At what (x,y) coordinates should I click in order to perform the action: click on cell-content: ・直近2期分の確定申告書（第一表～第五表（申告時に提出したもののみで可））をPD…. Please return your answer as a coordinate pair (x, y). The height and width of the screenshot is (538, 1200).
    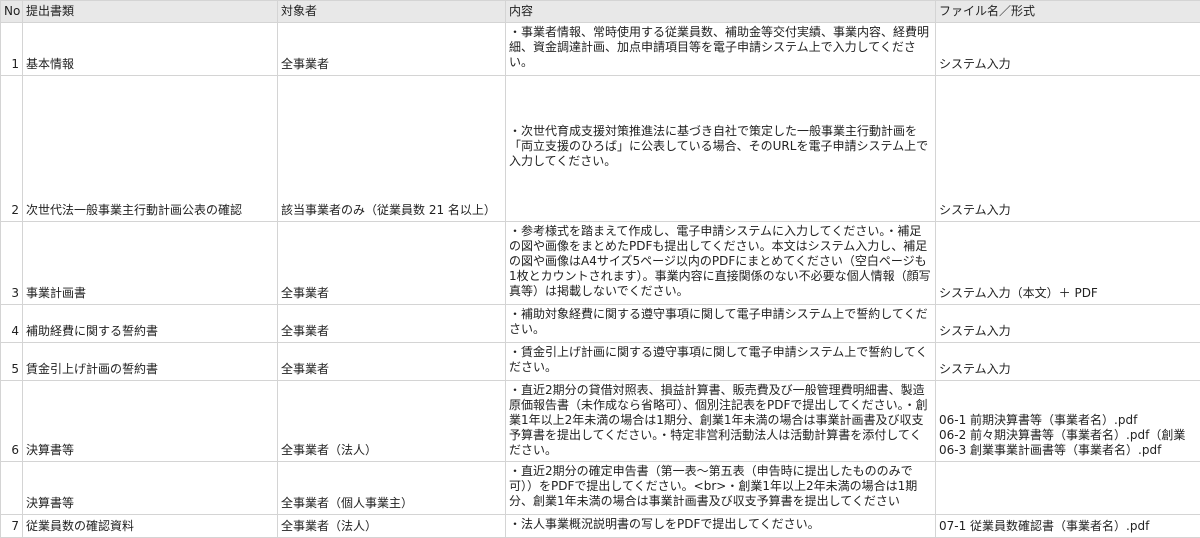
    Looking at the image, I should click on (721, 488).